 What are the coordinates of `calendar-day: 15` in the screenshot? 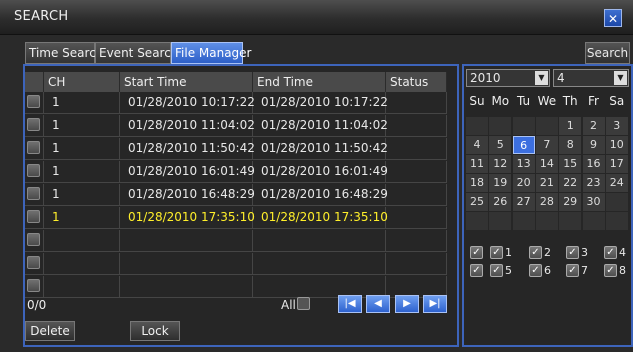 It's located at (570, 164).